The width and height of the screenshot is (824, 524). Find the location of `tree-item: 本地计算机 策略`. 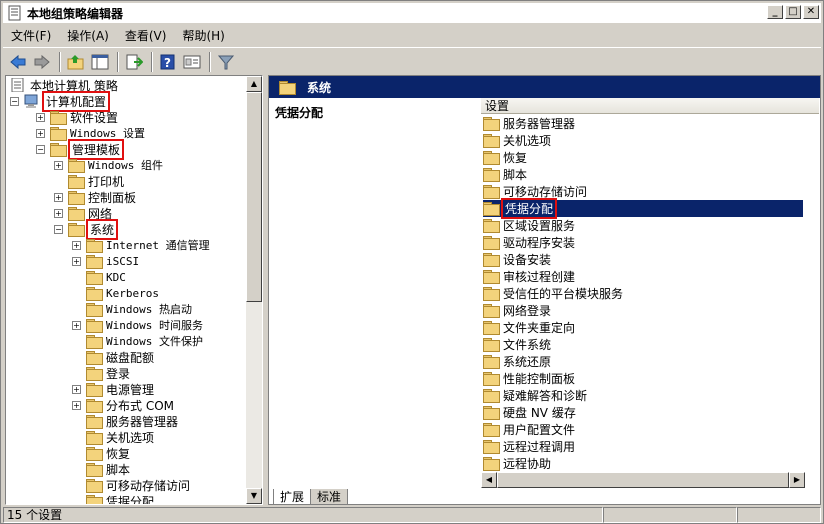

tree-item: 本地计算机 策略 is located at coordinates (64, 85).